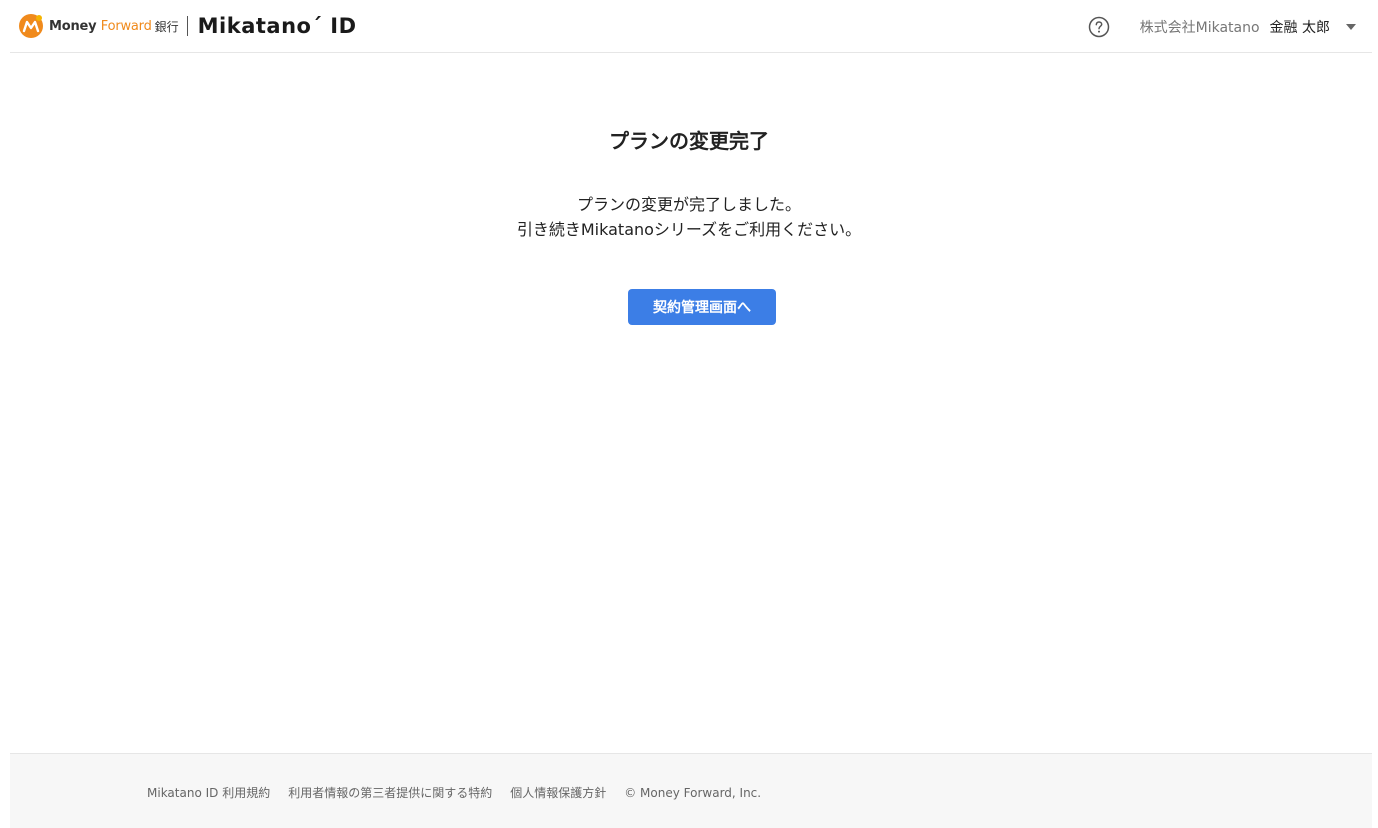 The width and height of the screenshot is (1378, 828). Describe the element at coordinates (208, 792) in the screenshot. I see `footer-link-terms: Mikatano ID 利用規約` at that location.